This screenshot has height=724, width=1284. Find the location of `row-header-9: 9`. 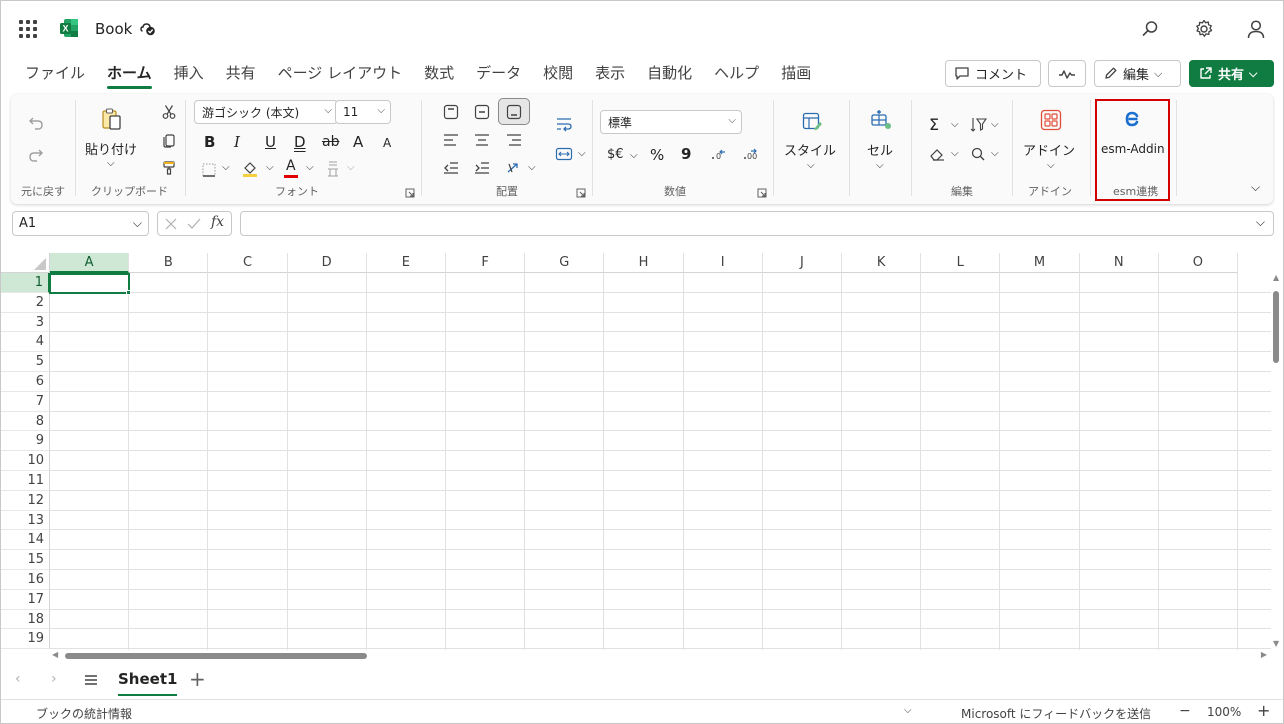

row-header-9: 9 is located at coordinates (25, 441).